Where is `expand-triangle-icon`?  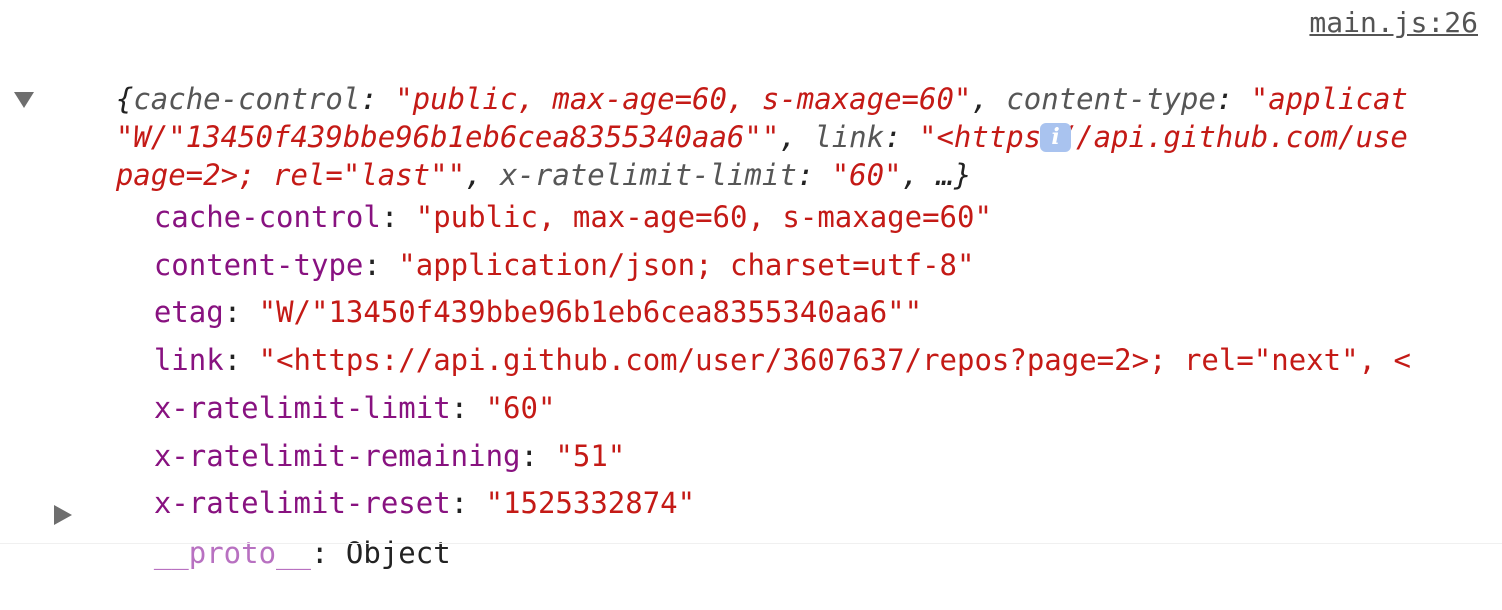
expand-triangle-icon is located at coordinates (63, 515).